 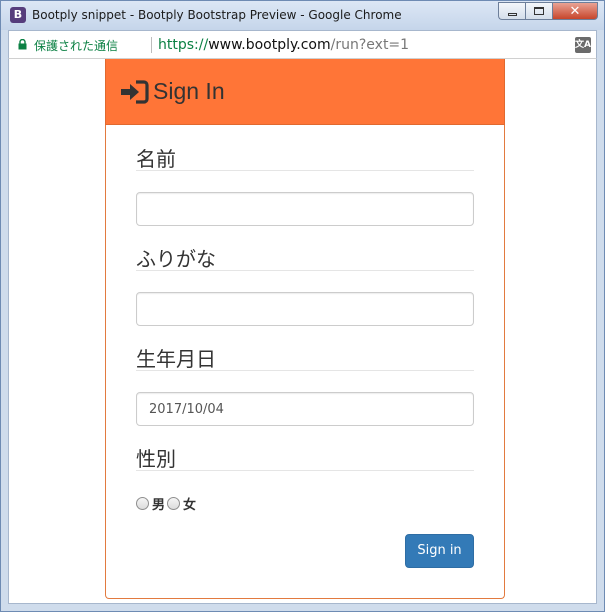 I want to click on gender-male-label: 男, so click(x=158, y=503).